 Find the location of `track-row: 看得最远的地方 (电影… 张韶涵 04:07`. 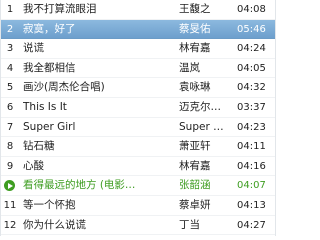

track-row: 看得最远的地方 (电影… 张韶涵 04:07 is located at coordinates (138, 186).